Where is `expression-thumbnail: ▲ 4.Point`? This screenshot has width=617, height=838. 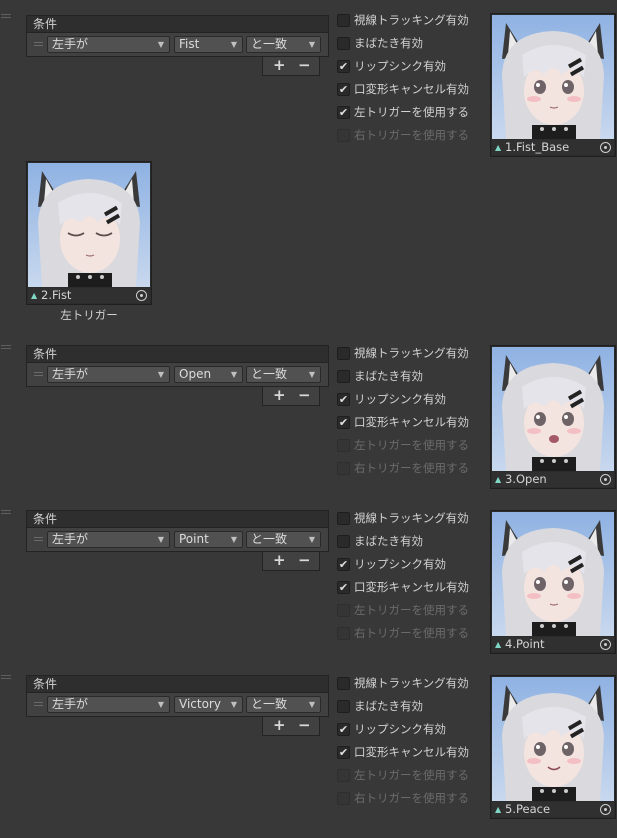
expression-thumbnail: ▲ 4.Point is located at coordinates (553, 582).